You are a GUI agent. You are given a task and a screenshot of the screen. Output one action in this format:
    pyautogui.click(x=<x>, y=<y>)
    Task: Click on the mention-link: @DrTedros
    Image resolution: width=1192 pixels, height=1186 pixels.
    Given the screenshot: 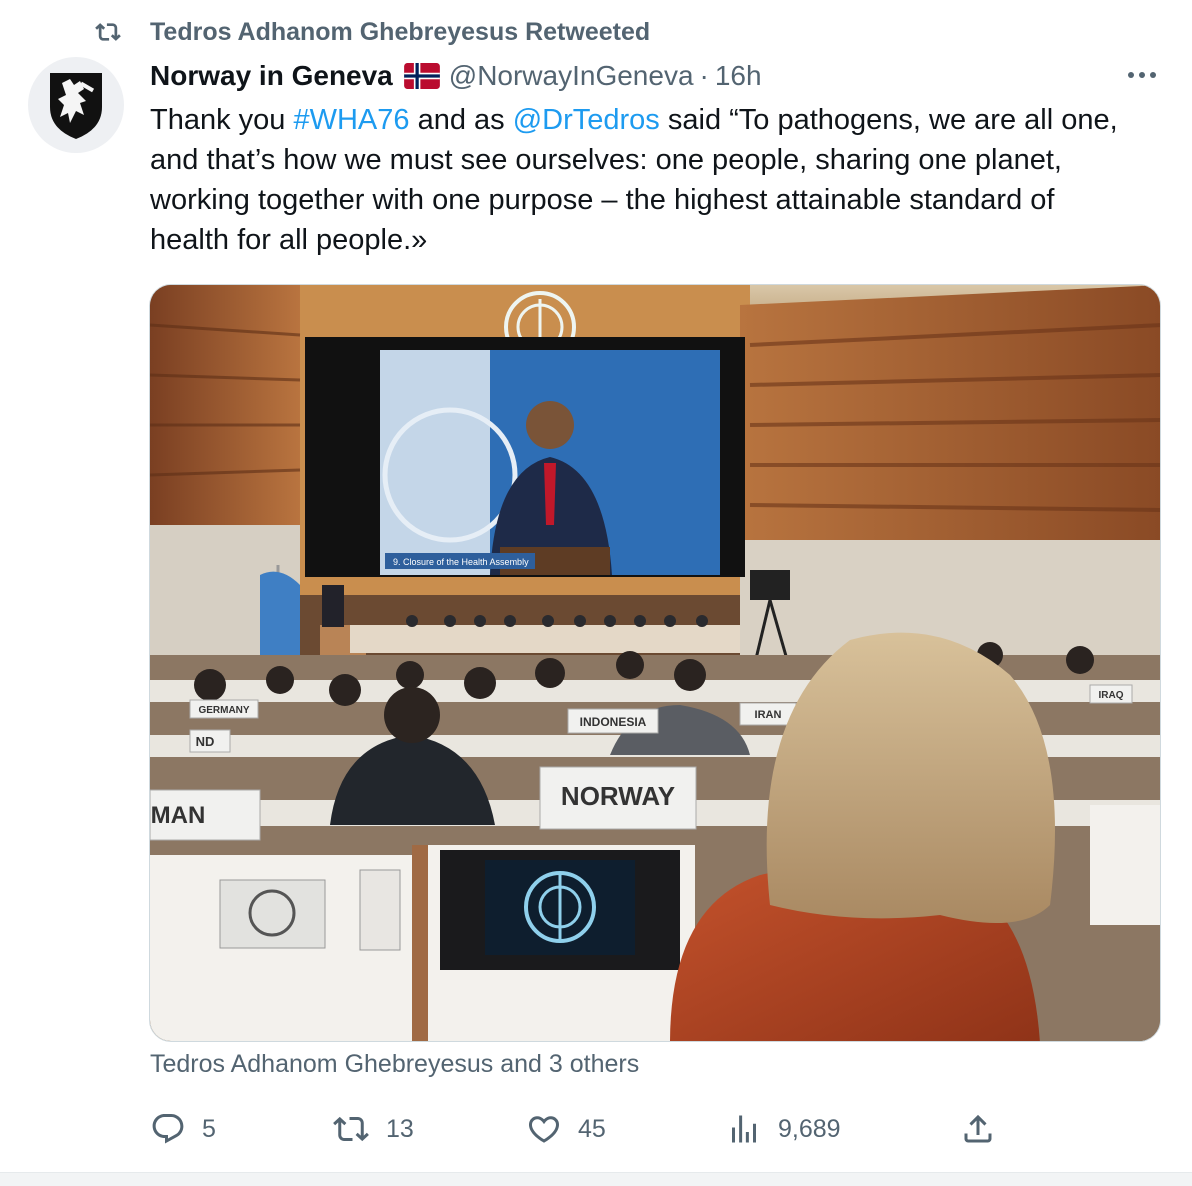 What is the action you would take?
    pyautogui.click(x=586, y=120)
    